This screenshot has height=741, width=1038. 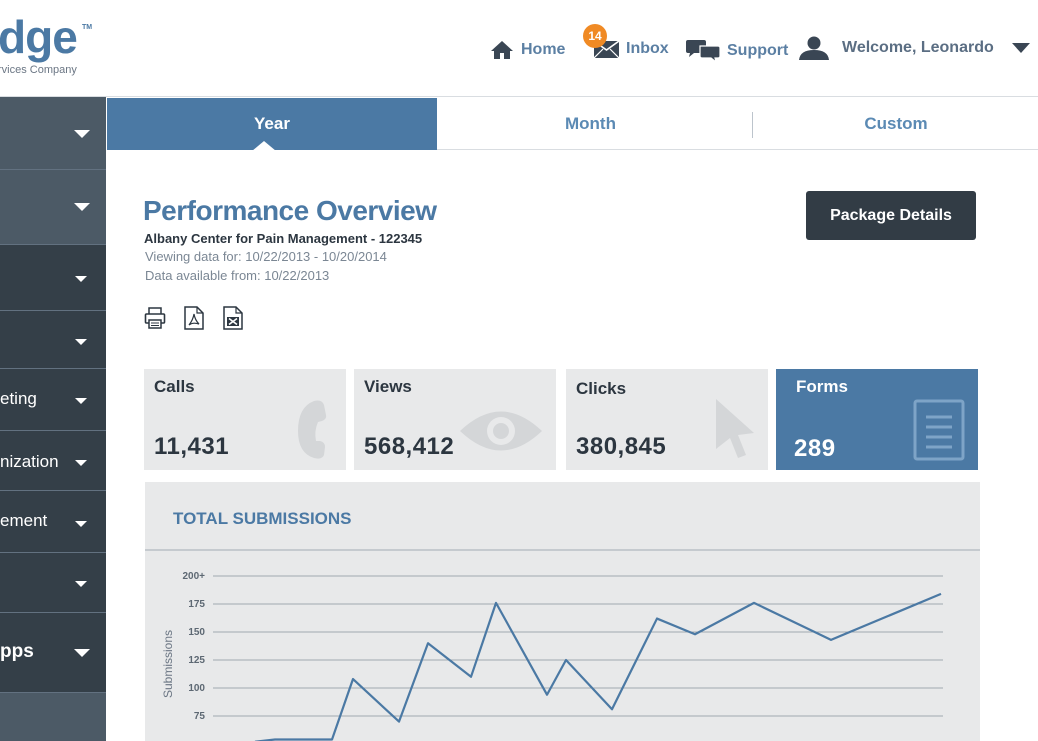 I want to click on stat-card-forms: Forms 289, so click(x=877, y=419).